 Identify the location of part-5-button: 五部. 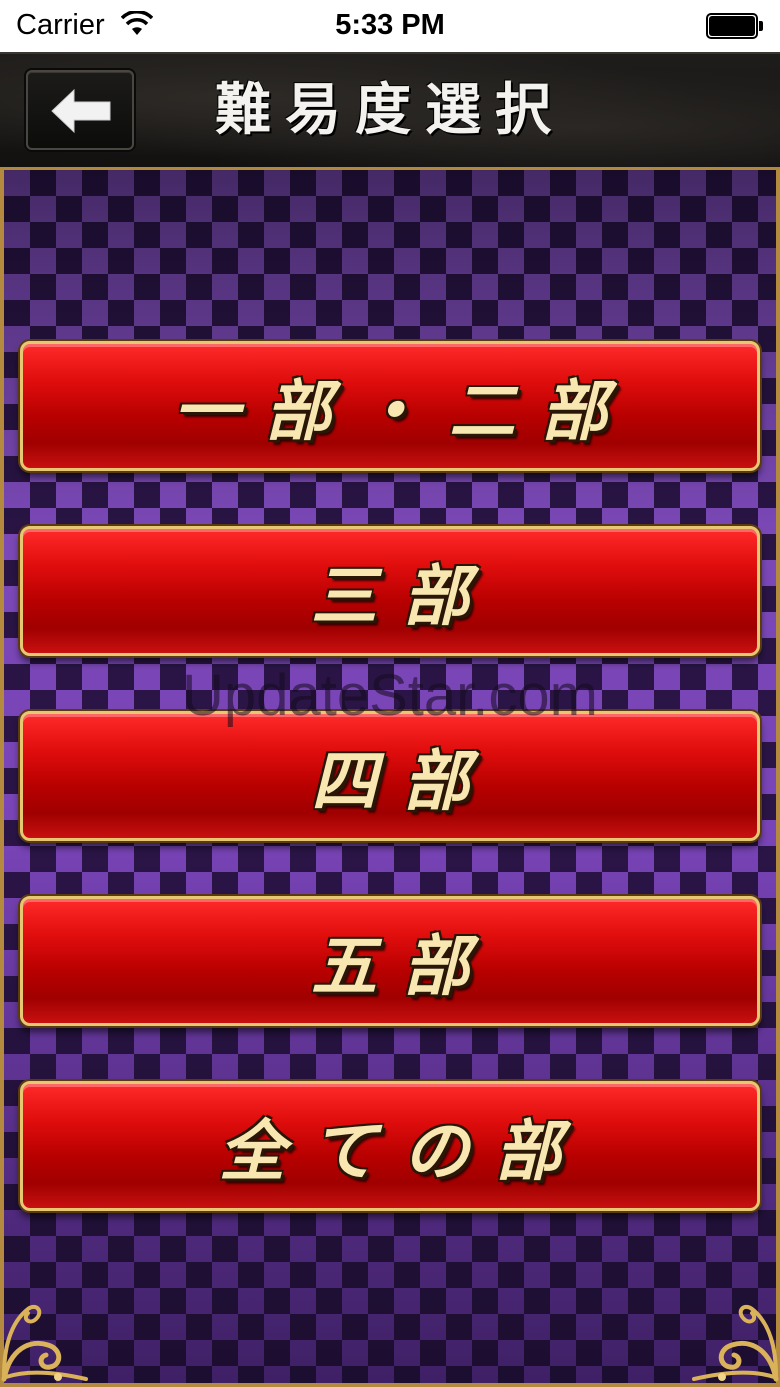
(390, 961).